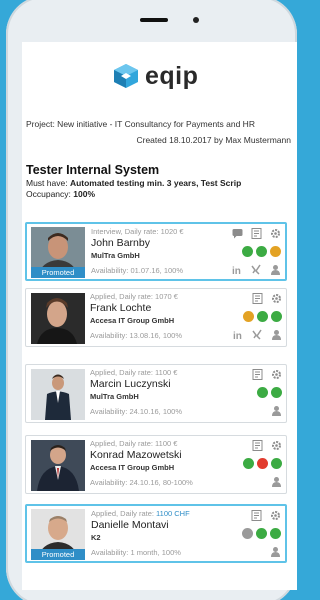 Image resolution: width=320 pixels, height=600 pixels. Describe the element at coordinates (172, 75) in the screenshot. I see `logo-text: eqip` at that location.